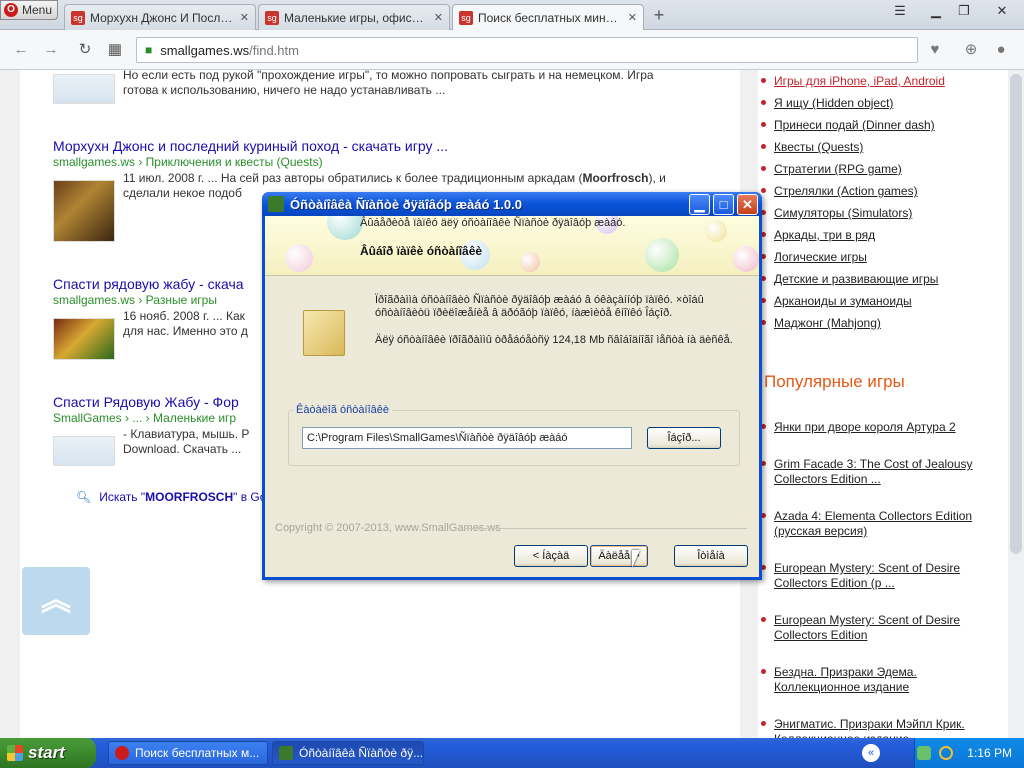 The width and height of the screenshot is (1024, 768). I want to click on tab-3-active: sg Поиск бесплатных мини игр... ✕, so click(548, 17).